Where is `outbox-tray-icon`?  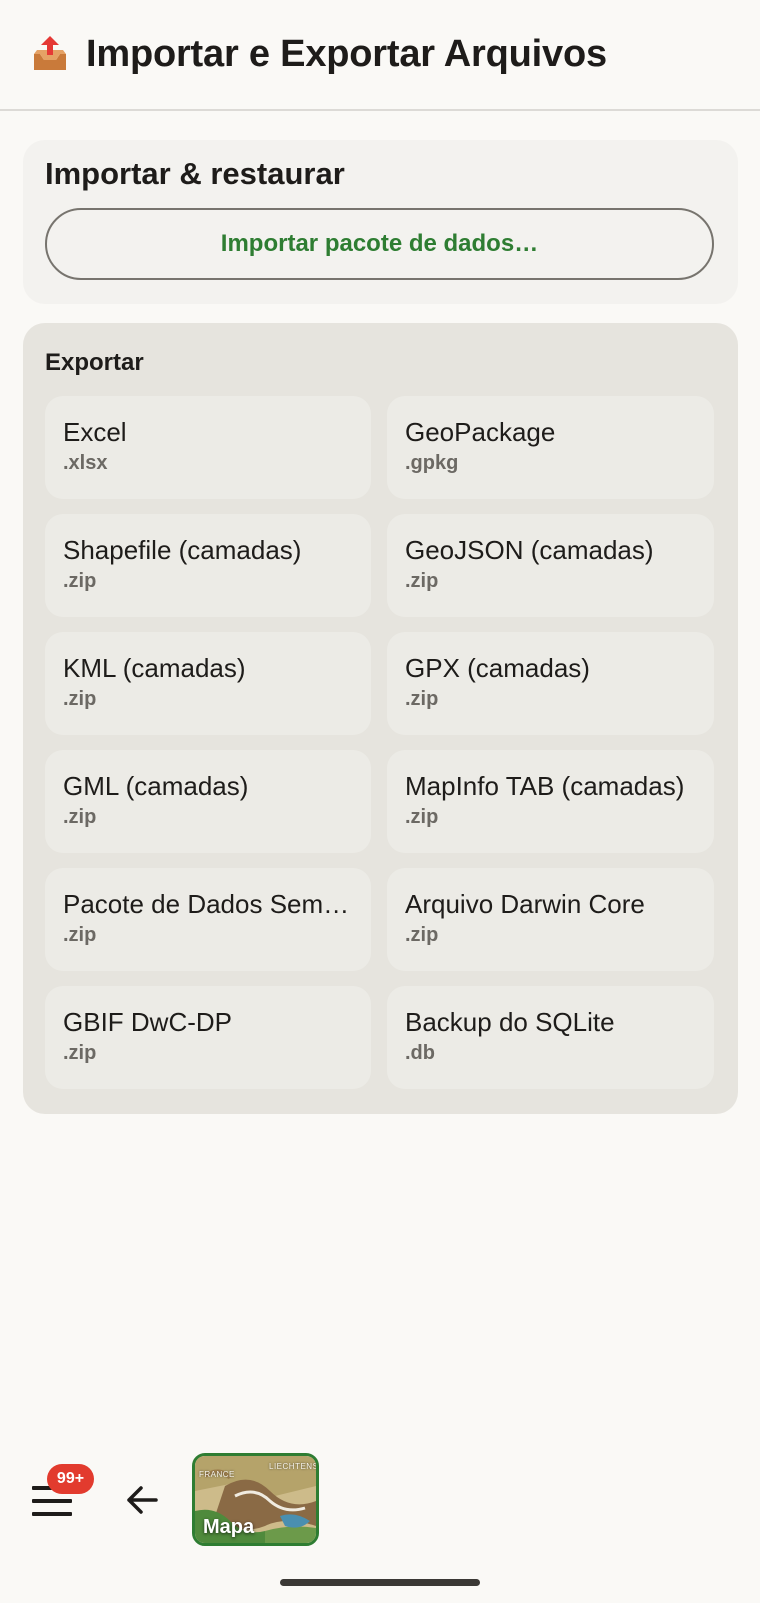
outbox-tray-icon is located at coordinates (50, 52).